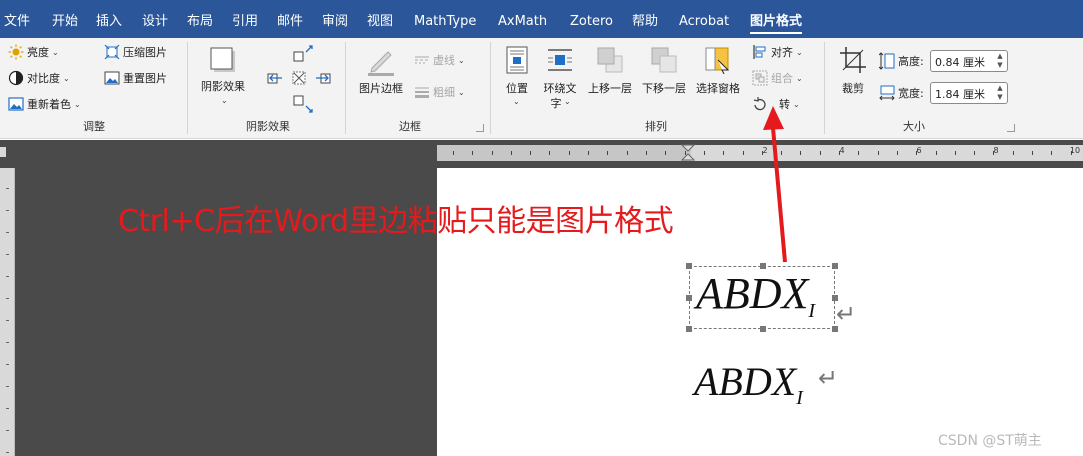 The image size is (1083, 456). Describe the element at coordinates (380, 22) in the screenshot. I see `tab-view: 视图` at that location.